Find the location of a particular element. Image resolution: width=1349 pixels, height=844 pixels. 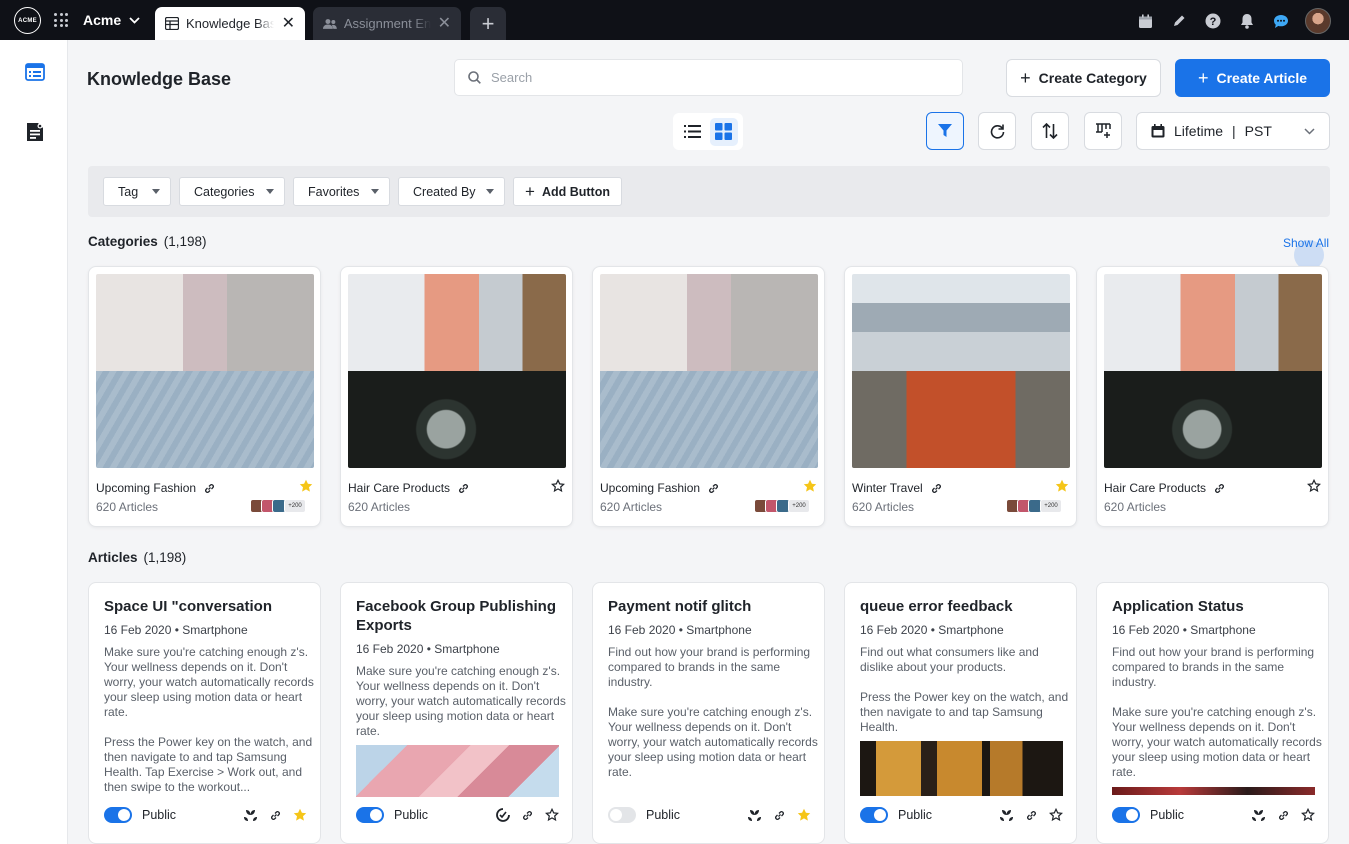

pencil-icon is located at coordinates (1179, 21).